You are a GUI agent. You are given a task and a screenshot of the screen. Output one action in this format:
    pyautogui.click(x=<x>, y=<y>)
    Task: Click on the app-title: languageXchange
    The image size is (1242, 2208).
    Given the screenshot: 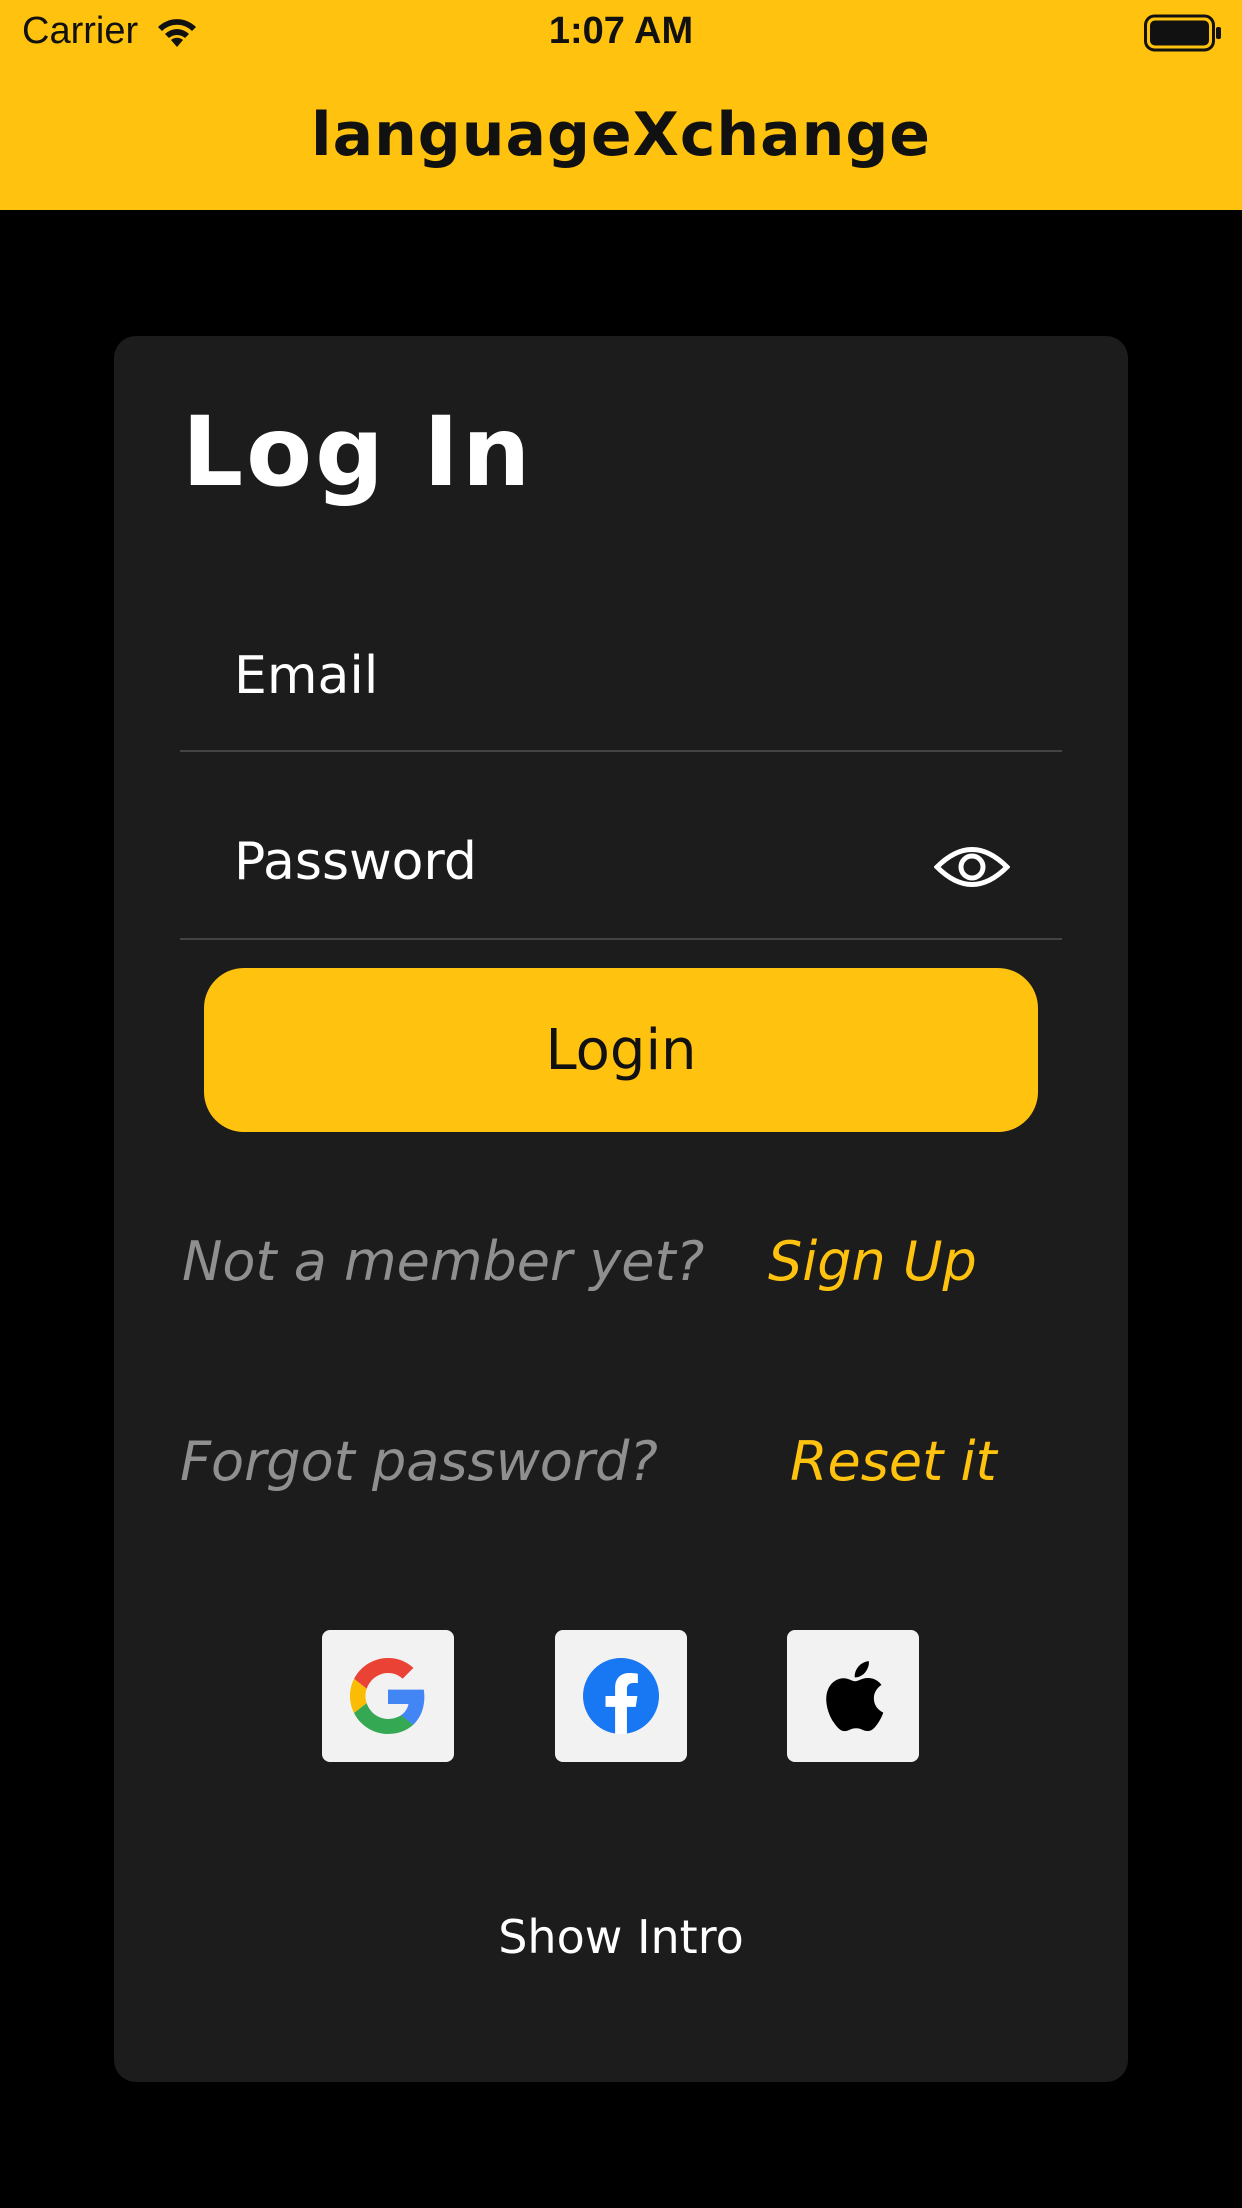 What is the action you would take?
    pyautogui.click(x=621, y=135)
    